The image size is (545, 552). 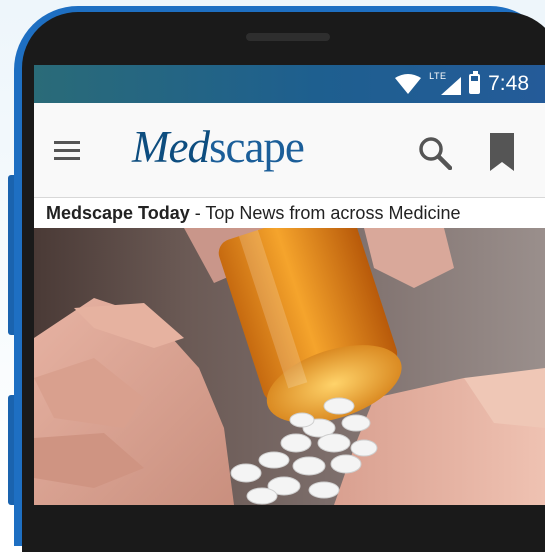 I want to click on battery-level, so click(x=475, y=86).